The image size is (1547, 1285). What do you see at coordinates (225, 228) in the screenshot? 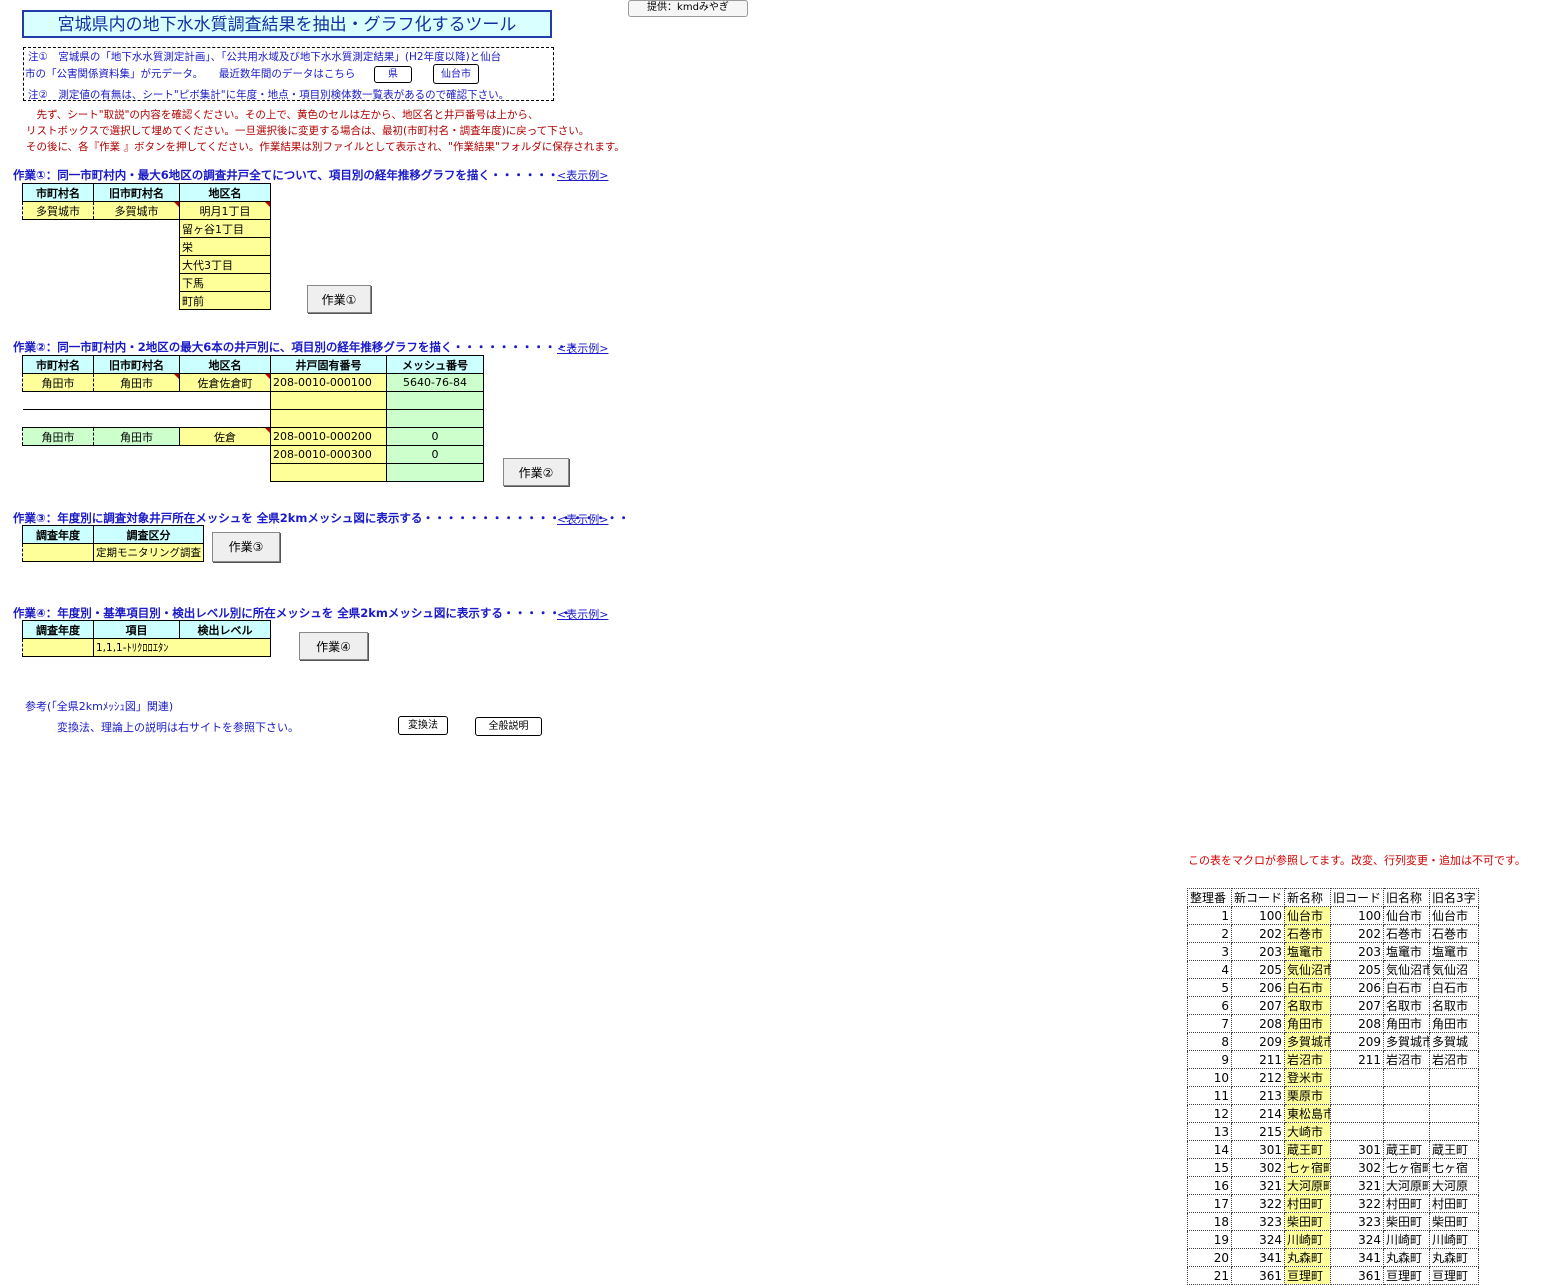
I see `task1-district-2: 留ヶ谷1丁目` at bounding box center [225, 228].